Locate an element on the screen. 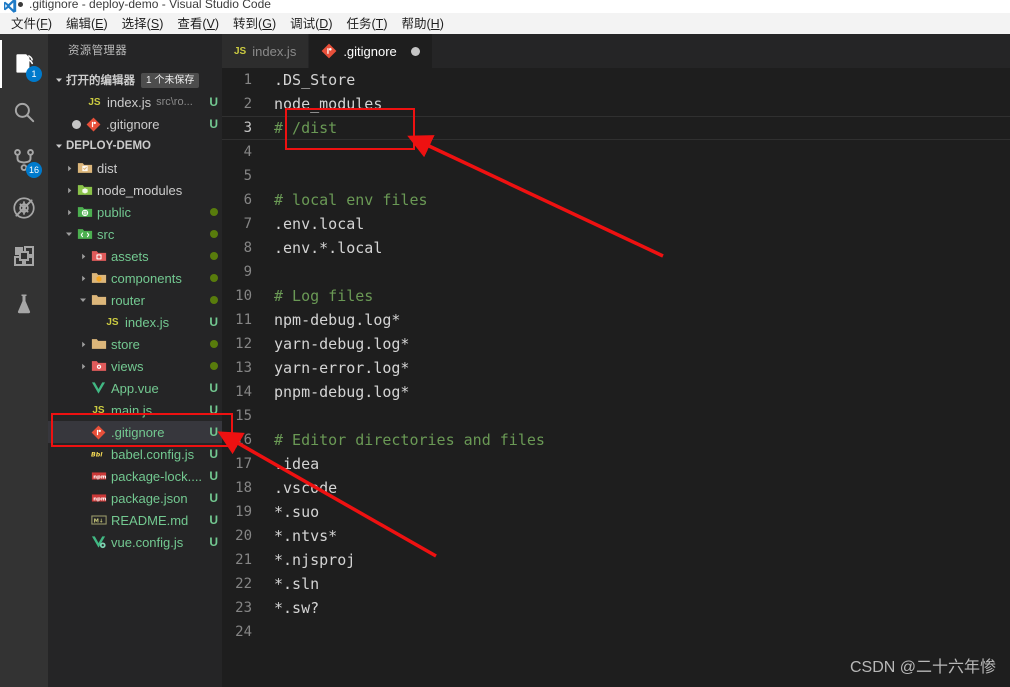 Image resolution: width=1010 pixels, height=687 pixels. activity-testing-button is located at coordinates (24, 304).